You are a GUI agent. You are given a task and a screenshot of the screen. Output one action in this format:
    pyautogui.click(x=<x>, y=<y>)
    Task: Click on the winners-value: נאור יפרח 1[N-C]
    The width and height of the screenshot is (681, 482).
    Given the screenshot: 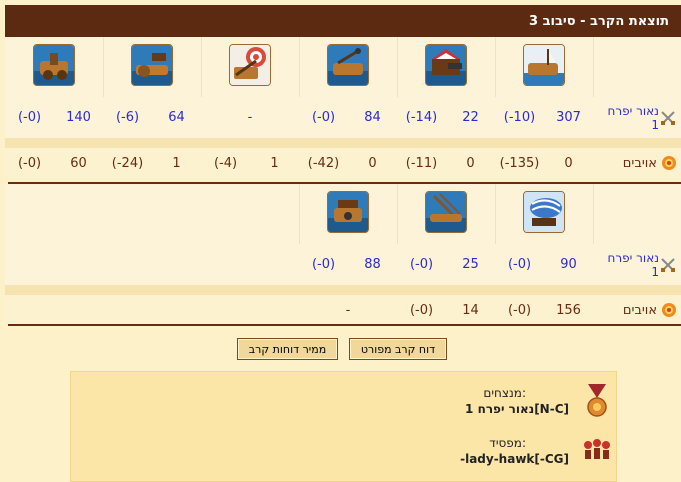 What is the action you would take?
    pyautogui.click(x=517, y=409)
    